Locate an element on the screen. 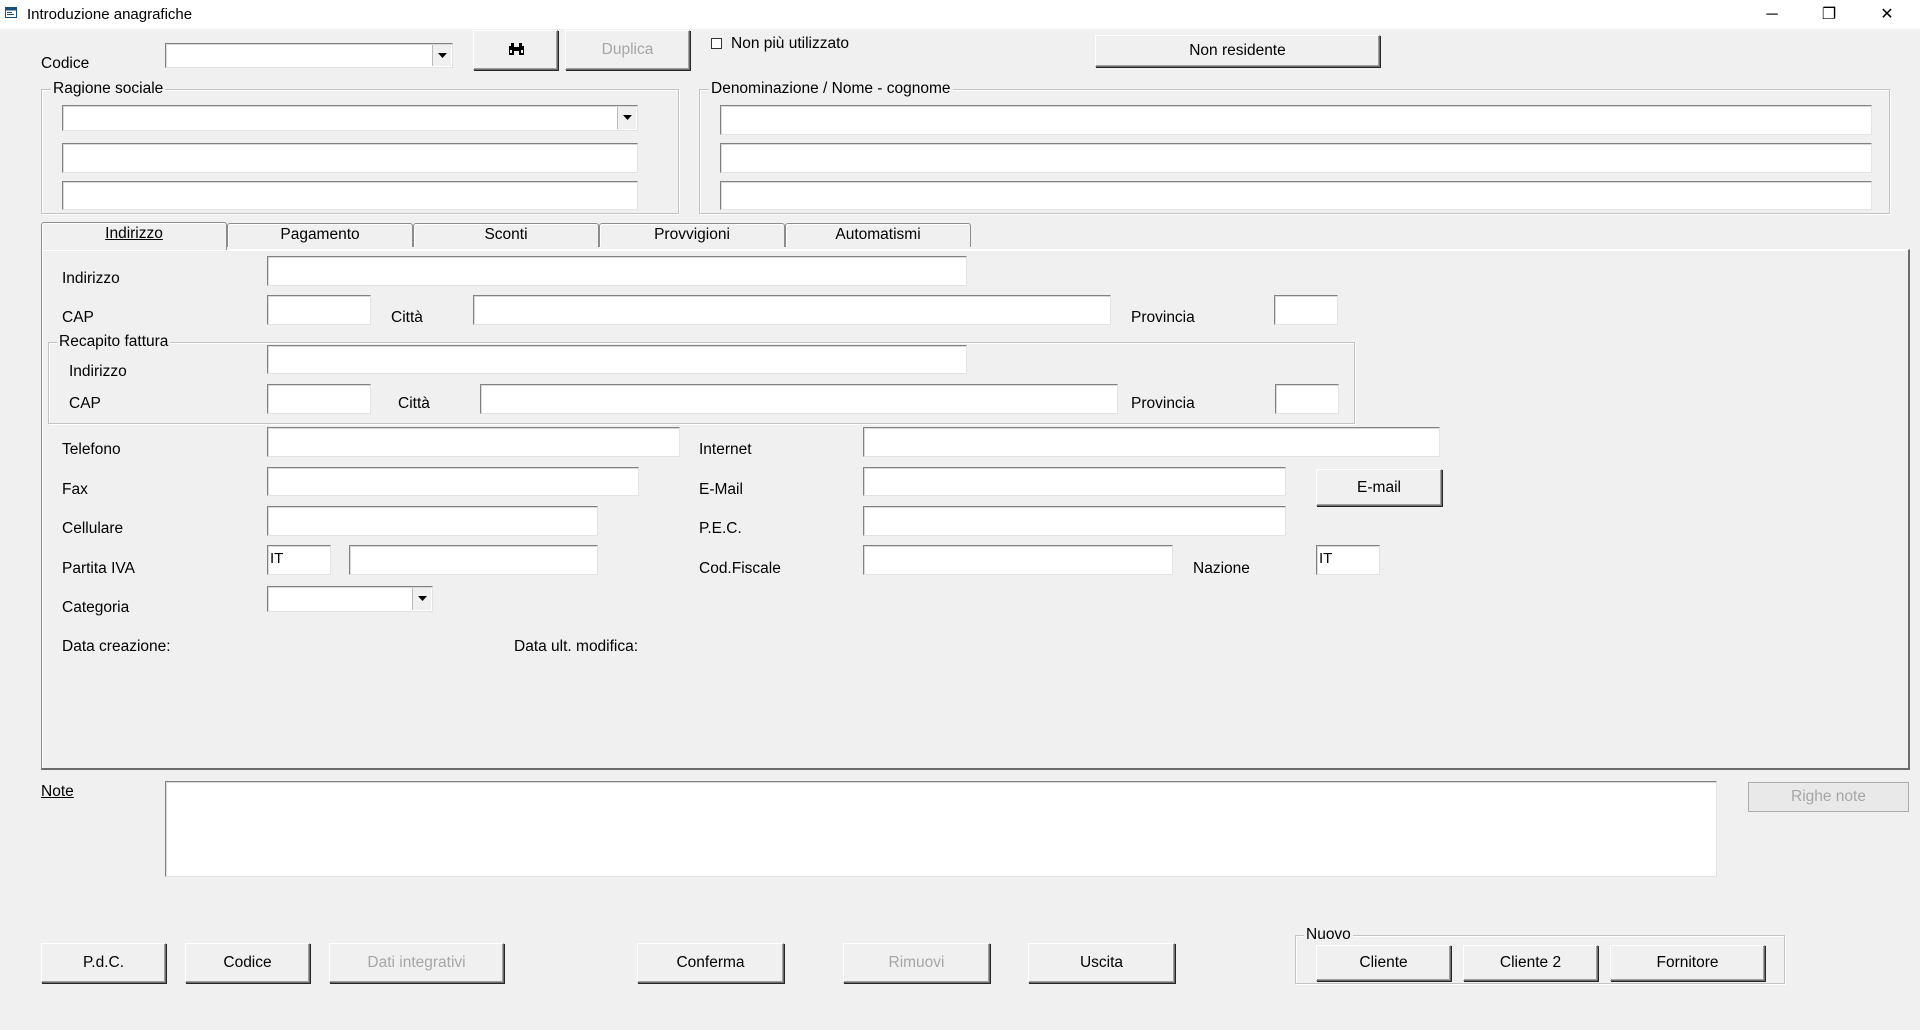 The image size is (1920, 1030). close-button: ✕ is located at coordinates (1887, 14).